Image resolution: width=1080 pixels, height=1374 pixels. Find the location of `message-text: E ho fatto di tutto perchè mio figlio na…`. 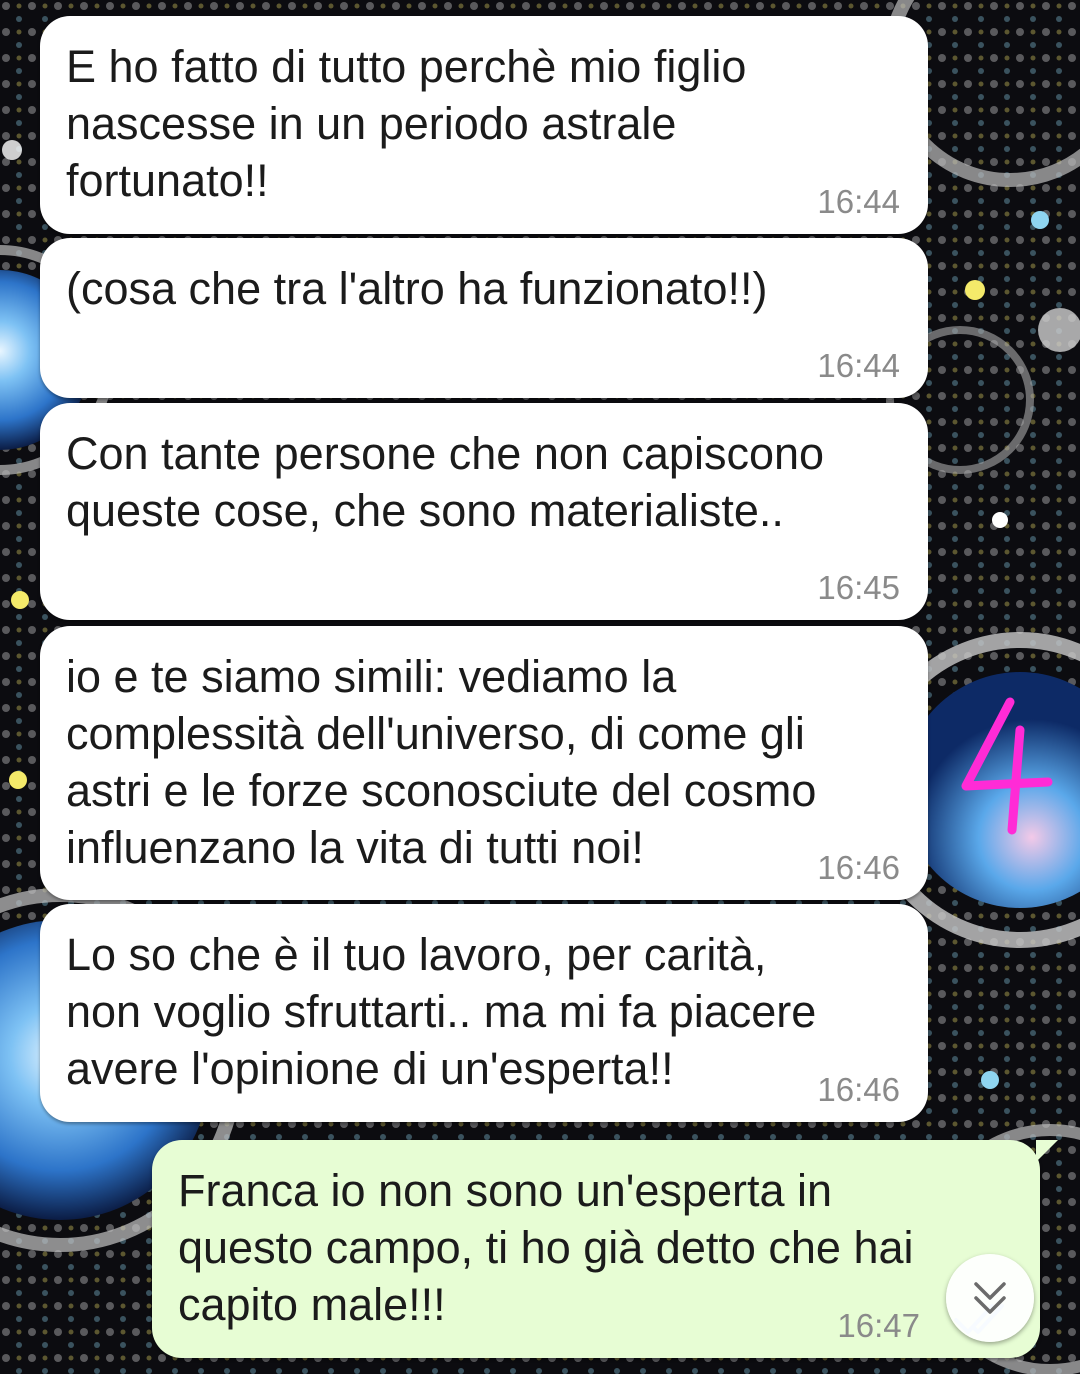

message-text: E ho fatto di tutto perchè mio figlio na… is located at coordinates (406, 123).